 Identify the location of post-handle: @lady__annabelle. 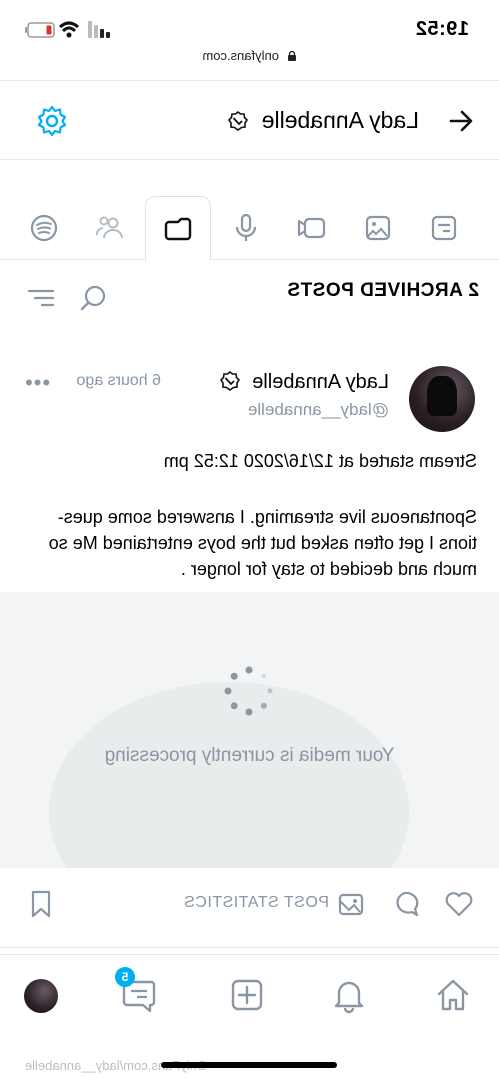
(318, 410).